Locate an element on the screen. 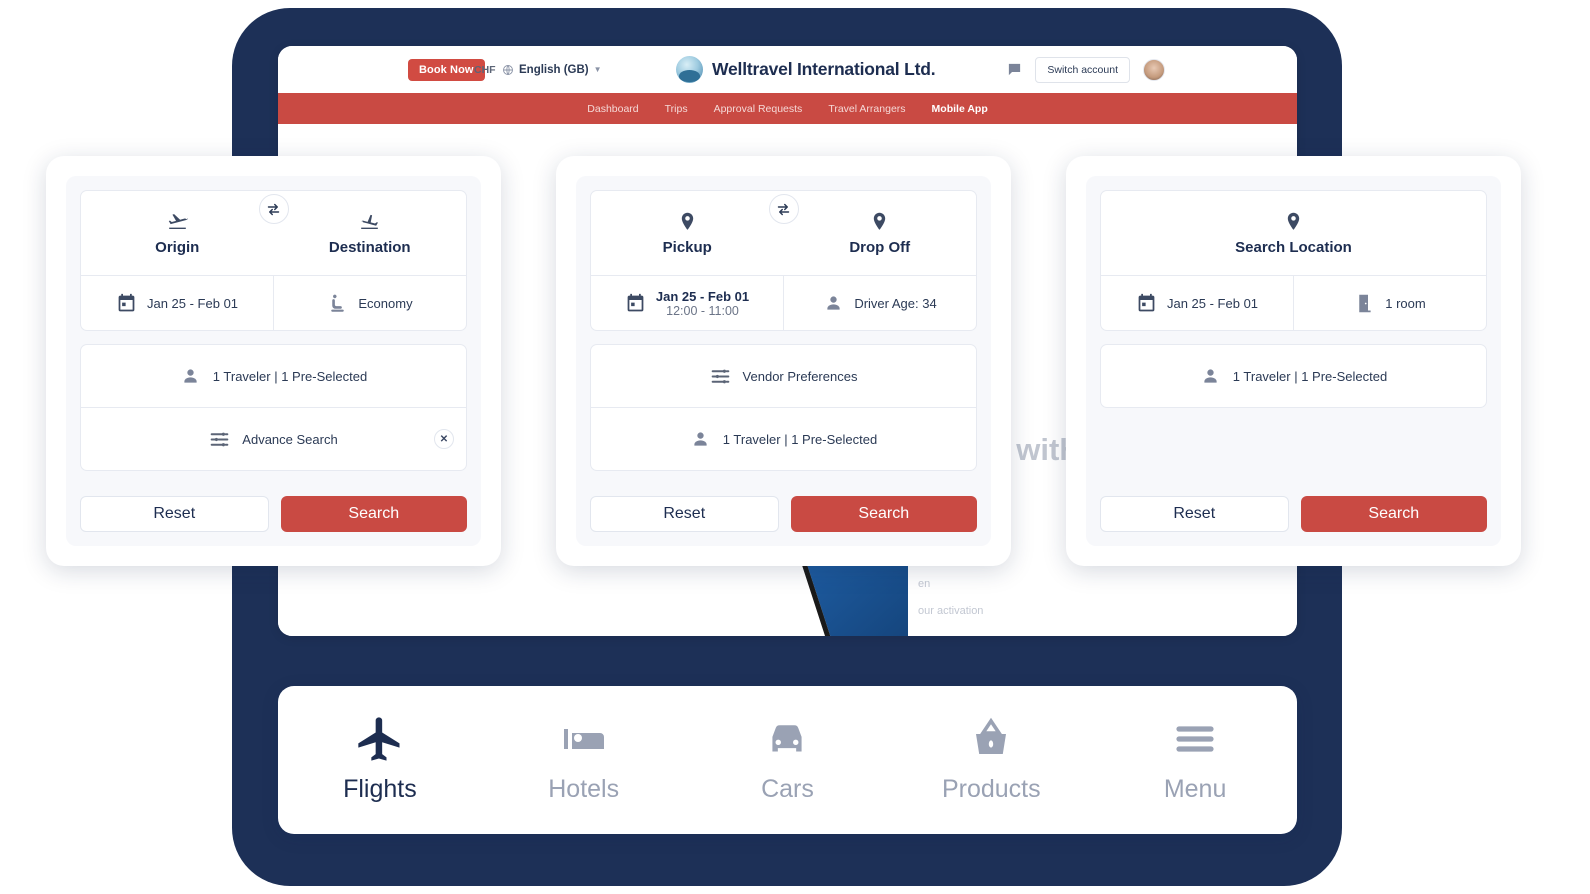 The width and height of the screenshot is (1590, 894). brand: Welltravel International Ltd. is located at coordinates (806, 69).